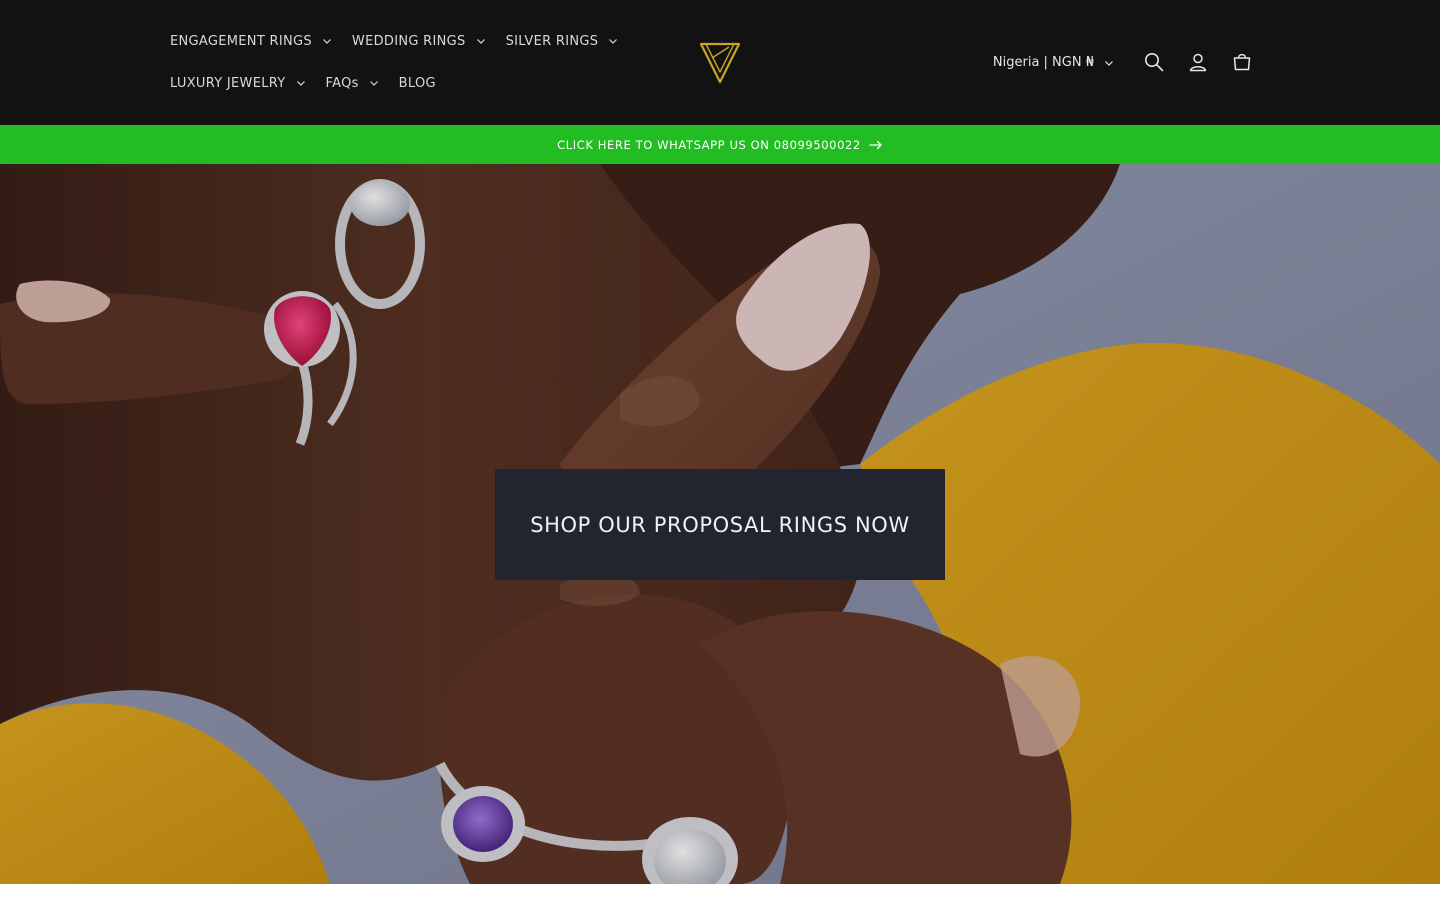 The height and width of the screenshot is (900, 1440). Describe the element at coordinates (709, 144) in the screenshot. I see `announcement-text: CLICK HERE TO WHATSAPP US ON 08099500022` at that location.